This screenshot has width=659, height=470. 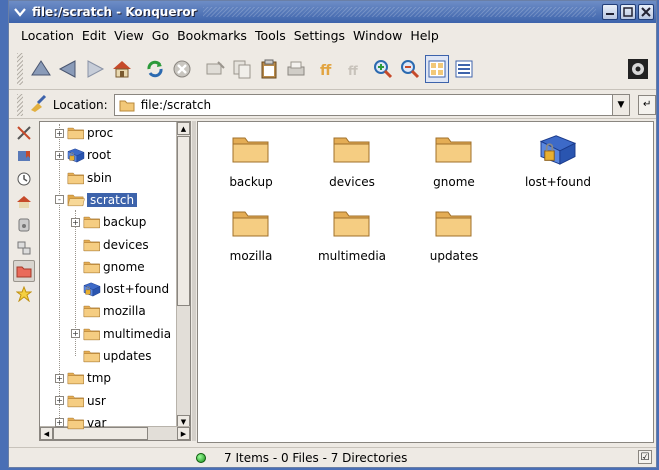 I want to click on reload-icon, so click(x=155, y=69).